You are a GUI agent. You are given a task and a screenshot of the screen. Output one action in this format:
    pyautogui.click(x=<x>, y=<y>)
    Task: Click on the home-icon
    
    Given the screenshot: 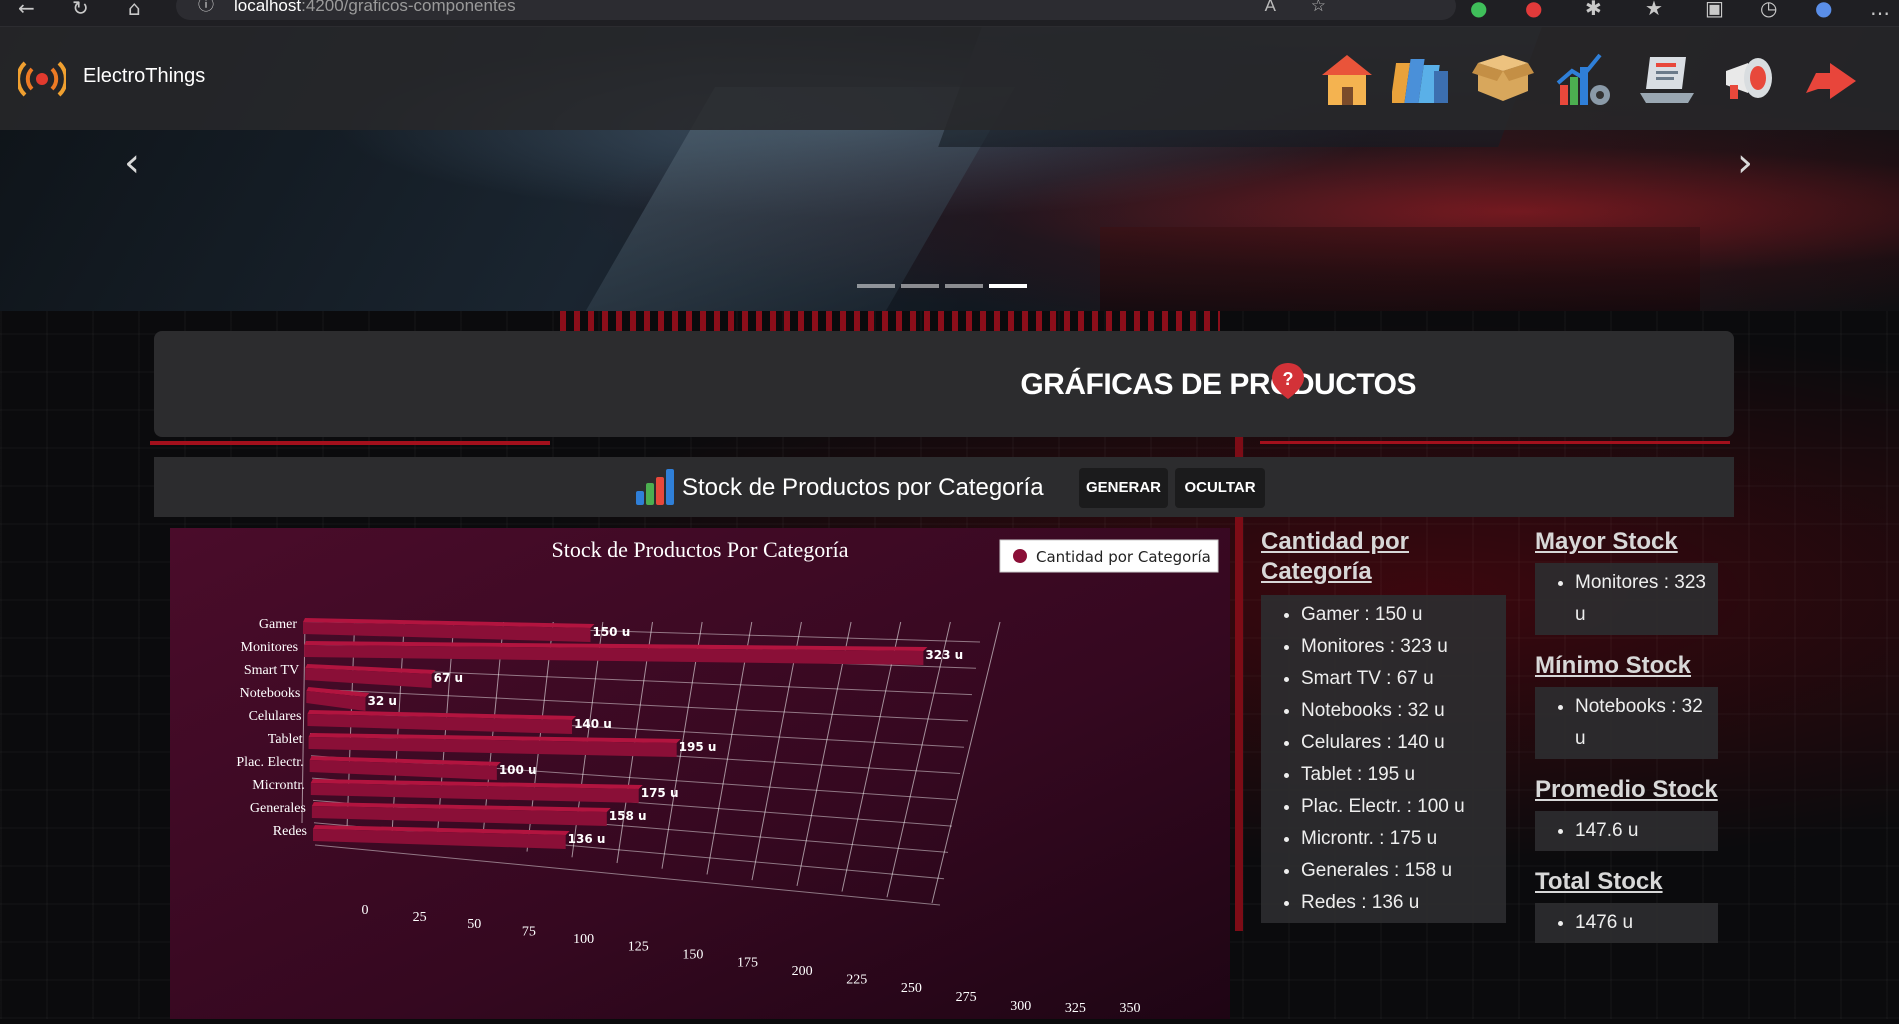 What is the action you would take?
    pyautogui.click(x=1347, y=80)
    